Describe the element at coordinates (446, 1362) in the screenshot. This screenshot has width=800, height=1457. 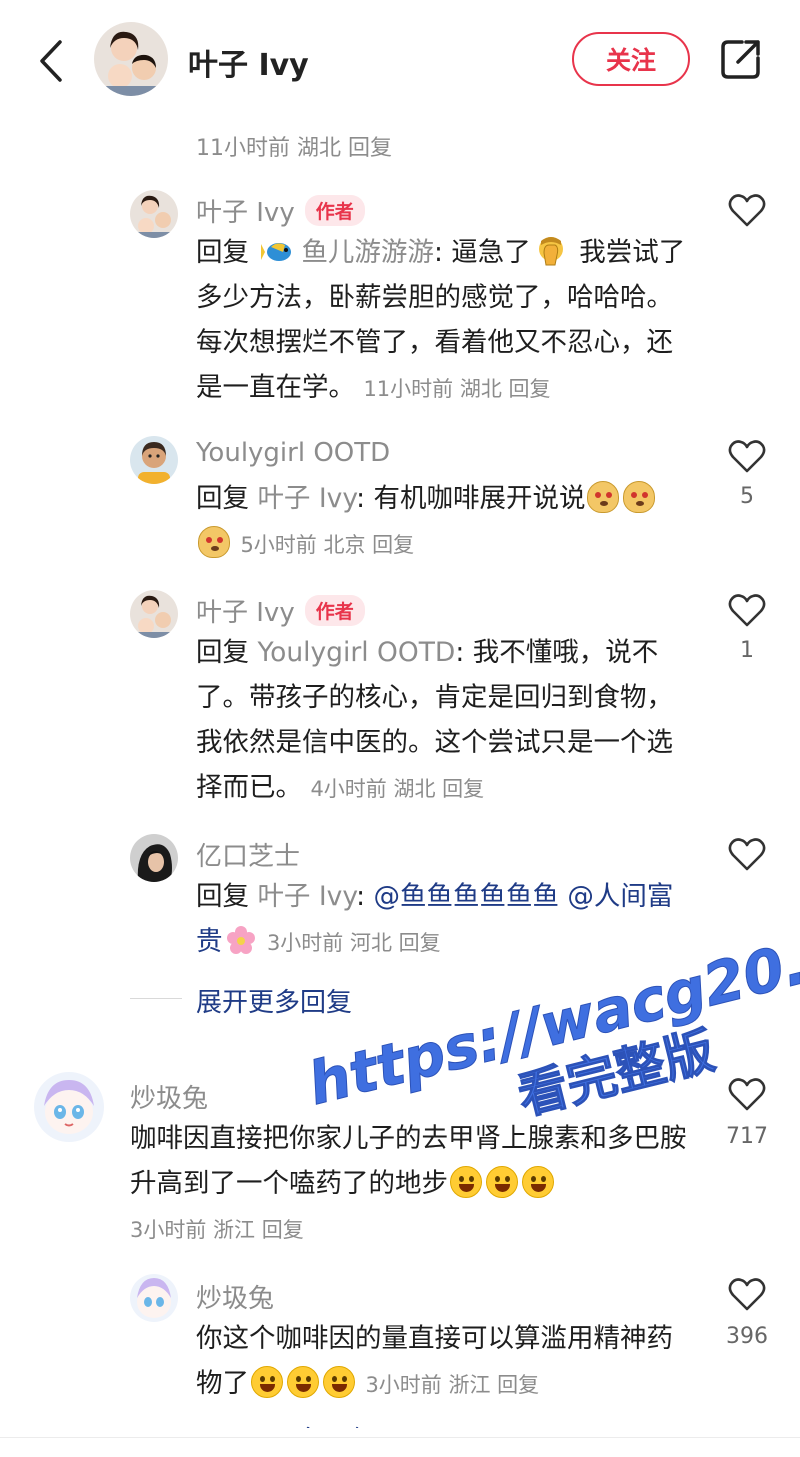
I see `reply-body: 你这个咖啡因的量直接可以算滥用精神药物了 3小时前 浙江 回复` at that location.